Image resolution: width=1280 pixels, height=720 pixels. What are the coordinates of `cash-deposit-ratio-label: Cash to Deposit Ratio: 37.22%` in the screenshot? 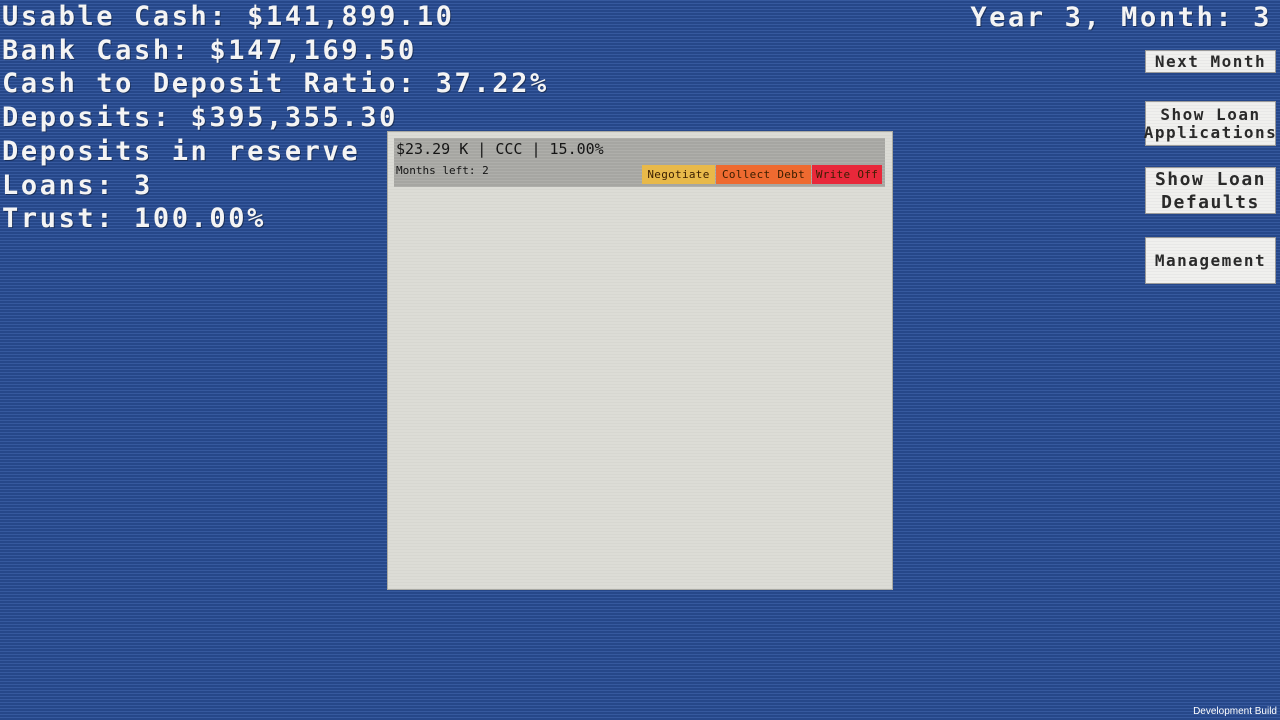 It's located at (275, 84).